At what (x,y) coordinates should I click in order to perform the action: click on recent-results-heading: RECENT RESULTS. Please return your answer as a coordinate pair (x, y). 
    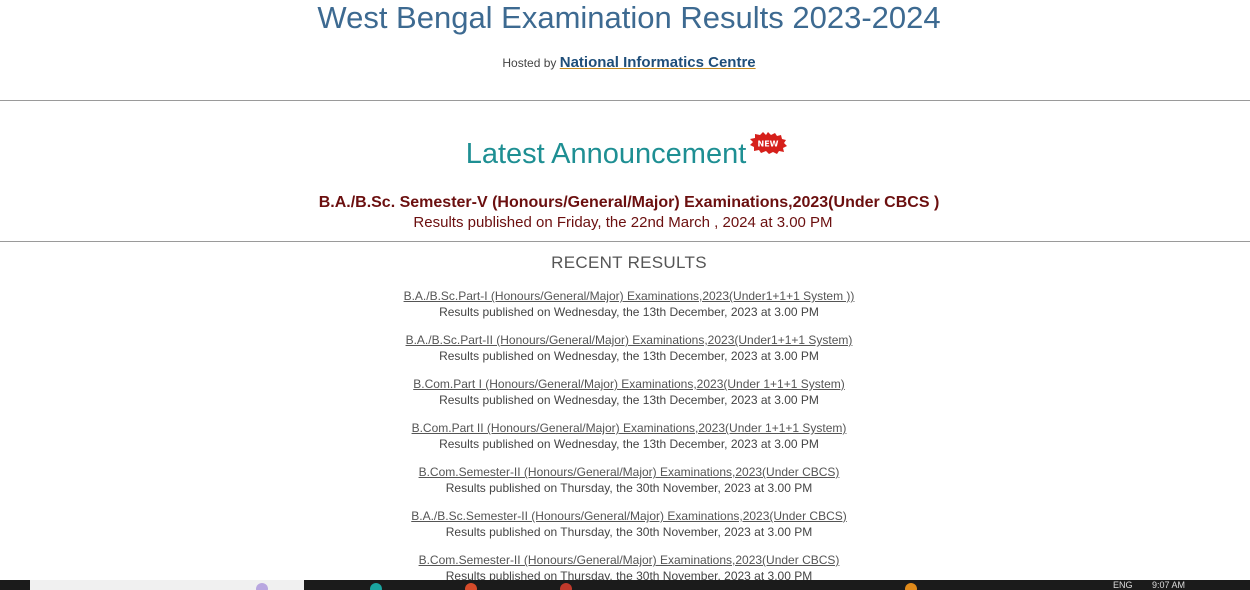
    Looking at the image, I should click on (629, 262).